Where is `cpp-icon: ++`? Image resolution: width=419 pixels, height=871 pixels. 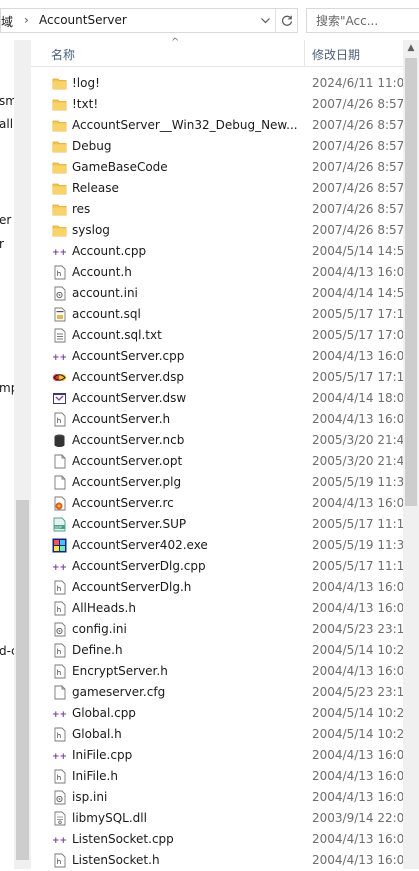
cpp-icon: ++ is located at coordinates (59, 755).